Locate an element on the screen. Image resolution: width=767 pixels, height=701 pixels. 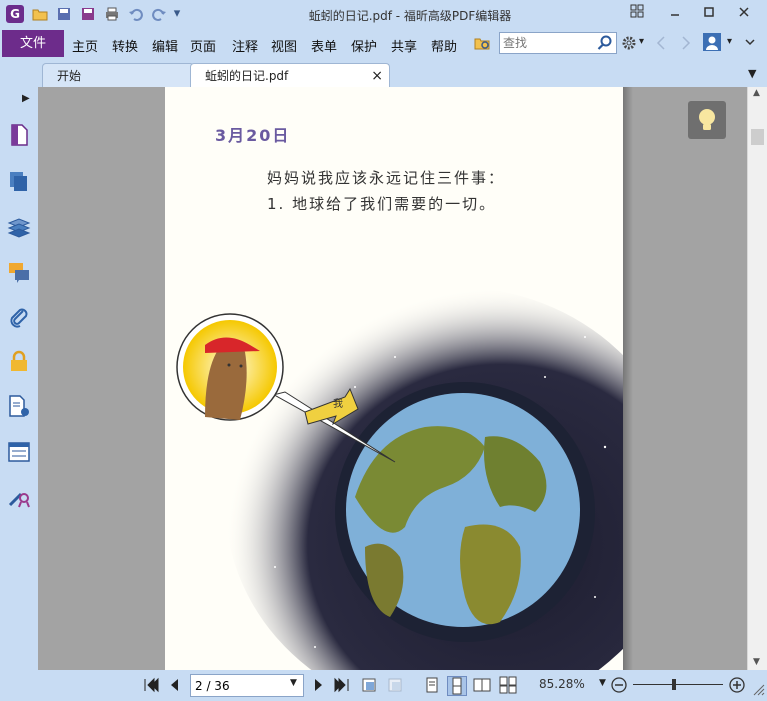
tab-start-label: 开始 is located at coordinates (69, 76).